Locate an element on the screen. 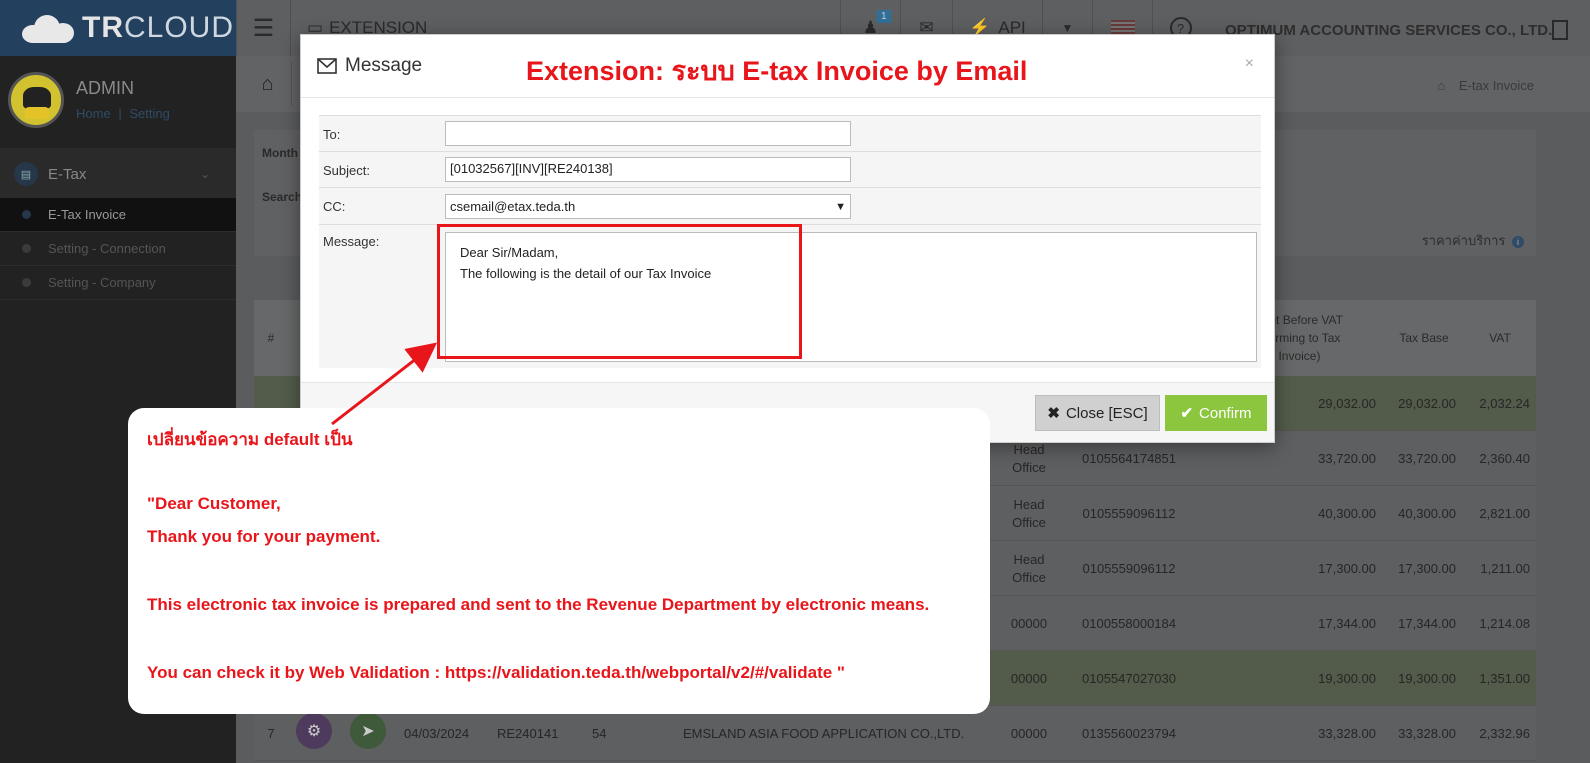  annotation-arrow is located at coordinates (384, 384).